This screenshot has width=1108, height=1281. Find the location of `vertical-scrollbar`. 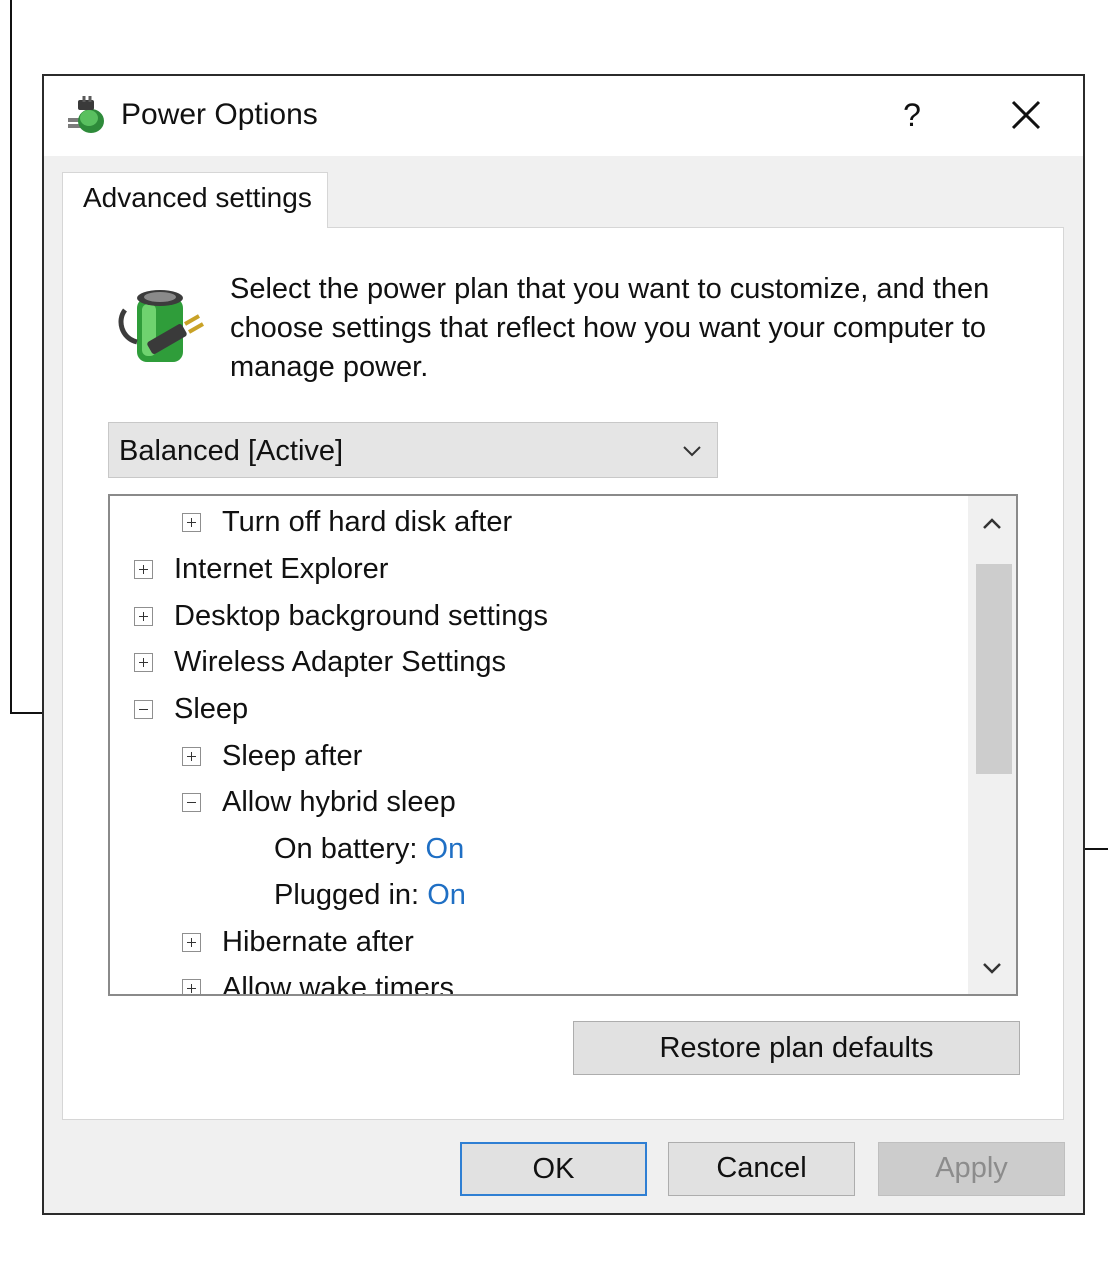

vertical-scrollbar is located at coordinates (992, 745).